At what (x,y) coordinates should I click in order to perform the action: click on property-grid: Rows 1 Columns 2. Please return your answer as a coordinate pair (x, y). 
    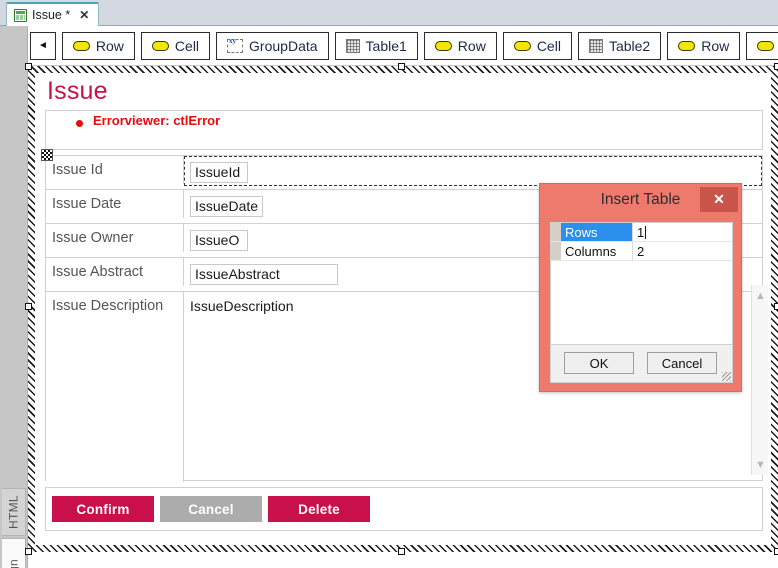
    Looking at the image, I should click on (641, 242).